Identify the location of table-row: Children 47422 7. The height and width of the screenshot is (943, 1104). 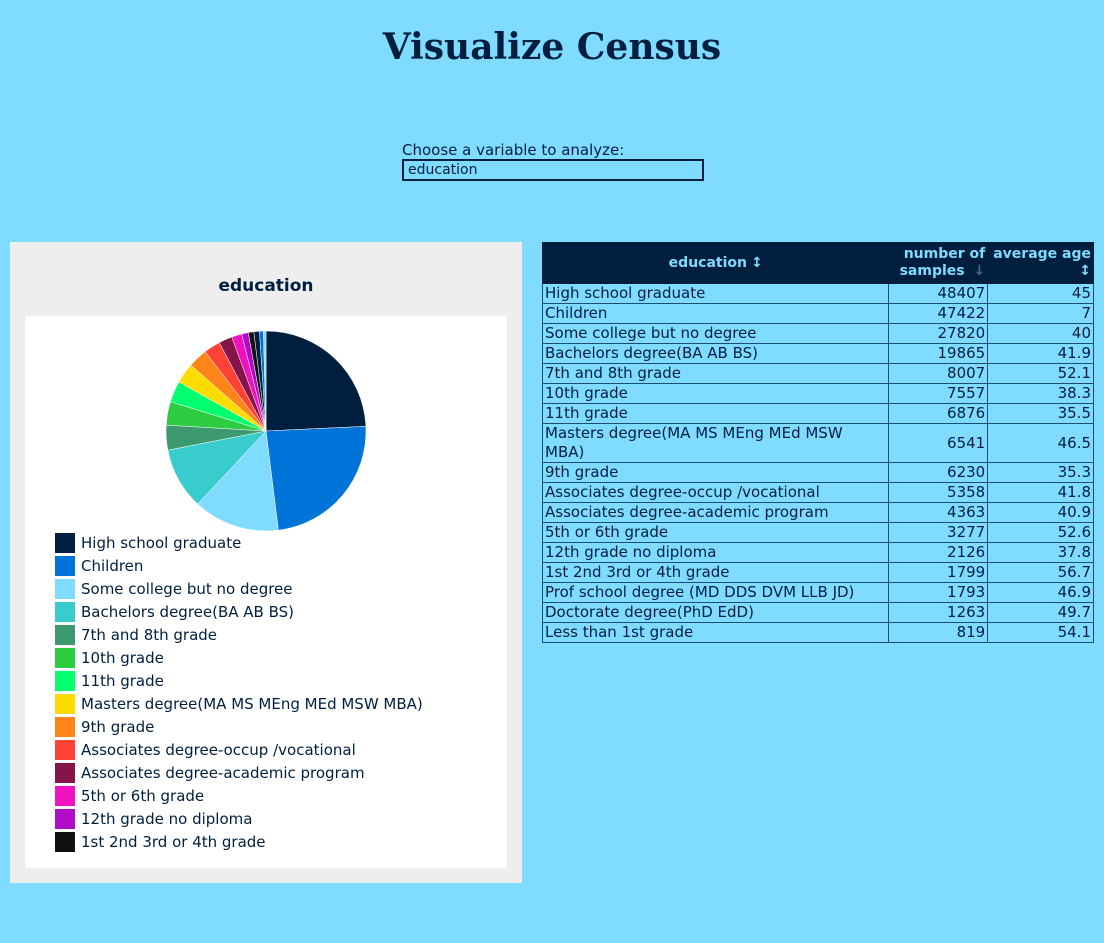
(817, 313).